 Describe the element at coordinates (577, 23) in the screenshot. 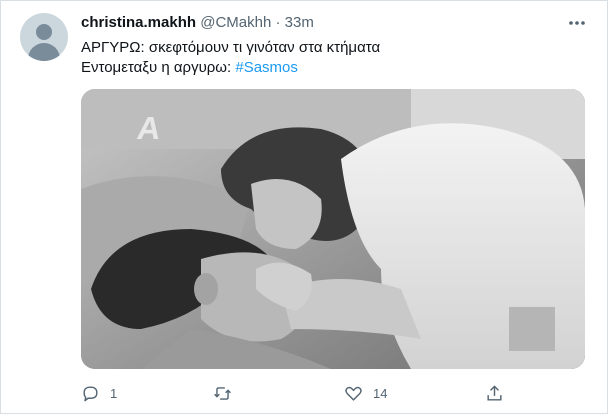

I see `more-options-icon` at that location.